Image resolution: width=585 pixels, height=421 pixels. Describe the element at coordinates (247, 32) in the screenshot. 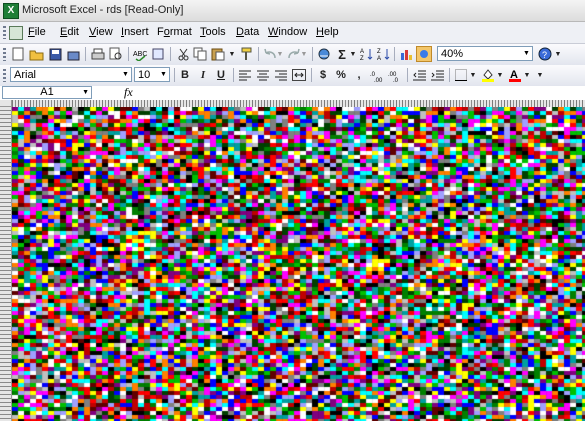

I see `menu-data: Data` at that location.